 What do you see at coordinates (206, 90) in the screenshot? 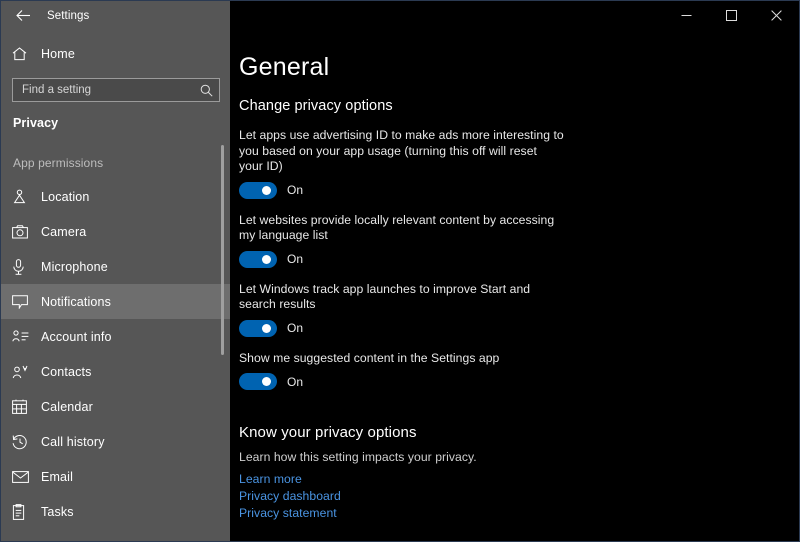
I see `search-icon` at bounding box center [206, 90].